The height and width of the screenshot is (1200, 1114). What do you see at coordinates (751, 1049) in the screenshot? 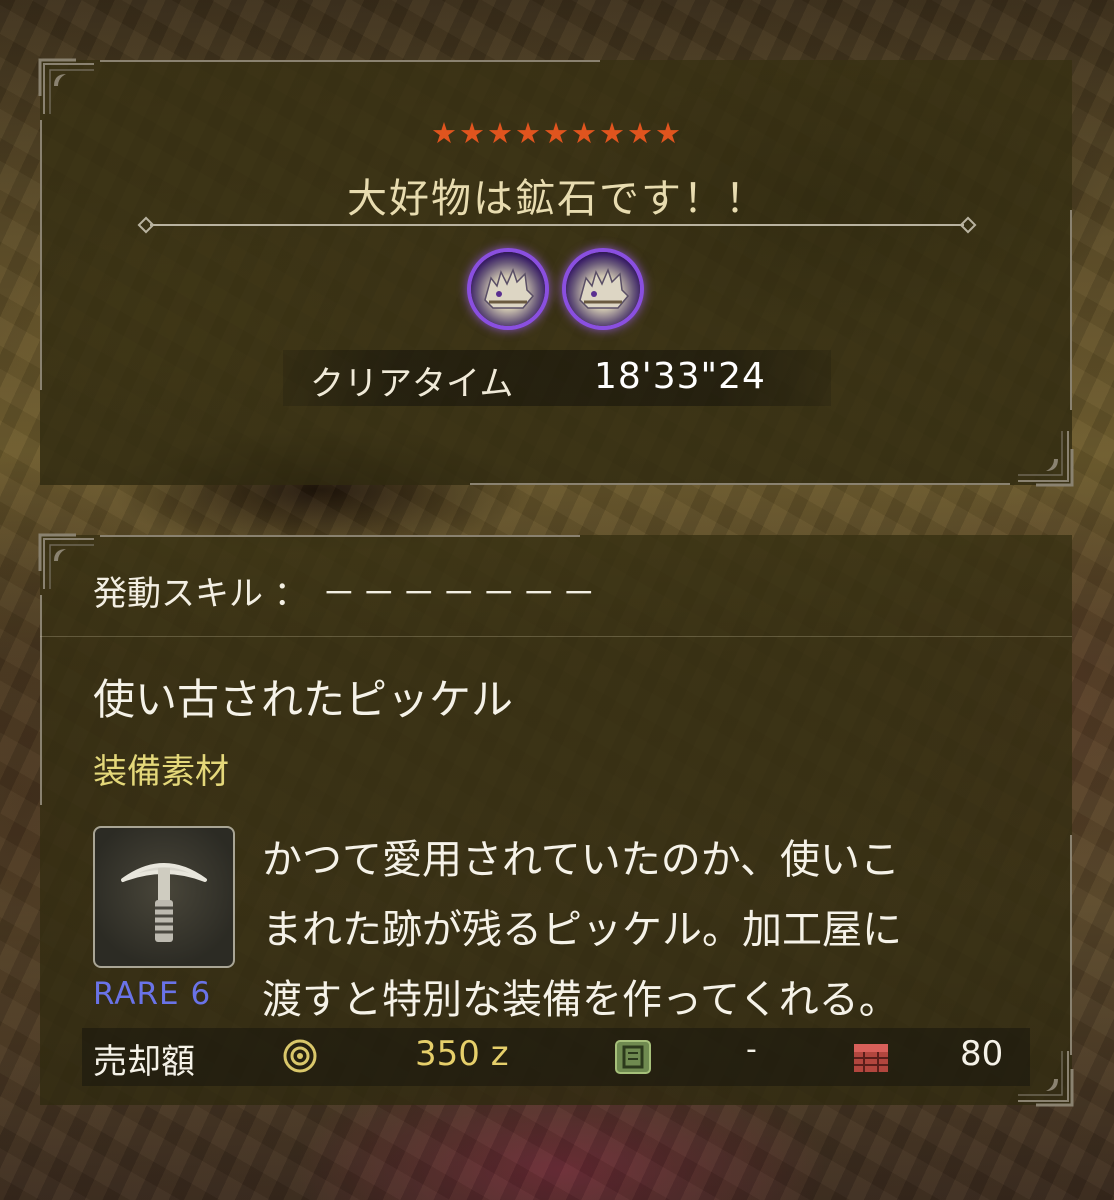
I see `points-value: -` at bounding box center [751, 1049].